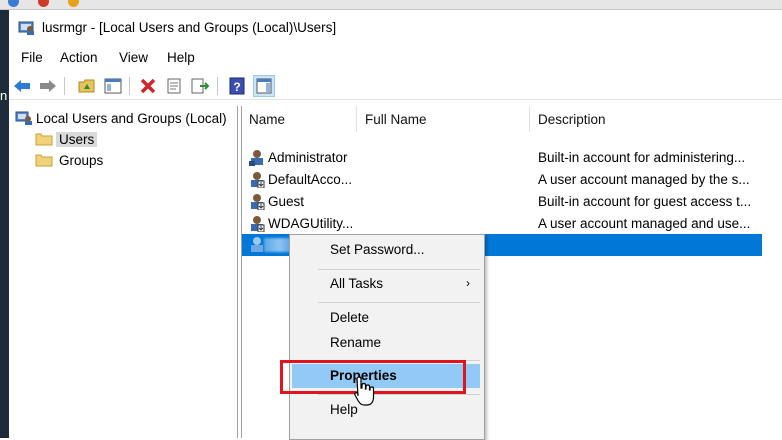 This screenshot has width=782, height=440. I want to click on column-header-name: Name, so click(267, 119).